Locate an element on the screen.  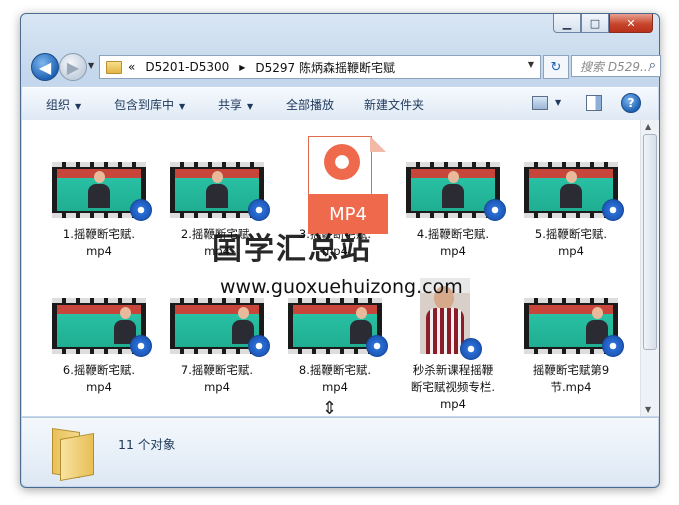
forward-button: ▶ is located at coordinates (73, 67).